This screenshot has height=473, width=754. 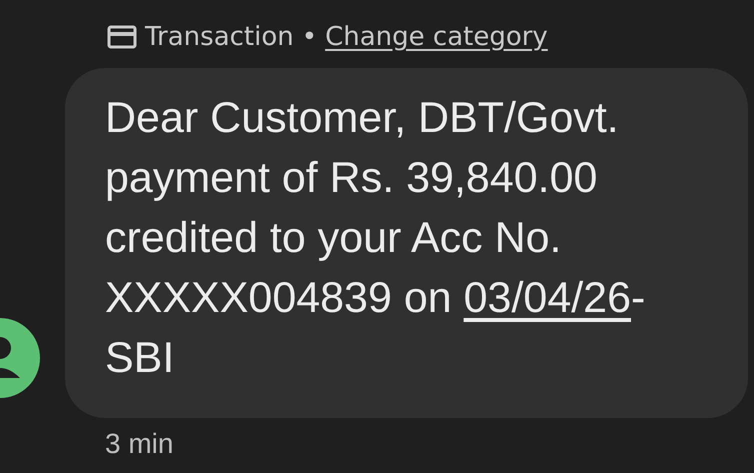 What do you see at coordinates (139, 443) in the screenshot?
I see `timestamp: 3 min` at bounding box center [139, 443].